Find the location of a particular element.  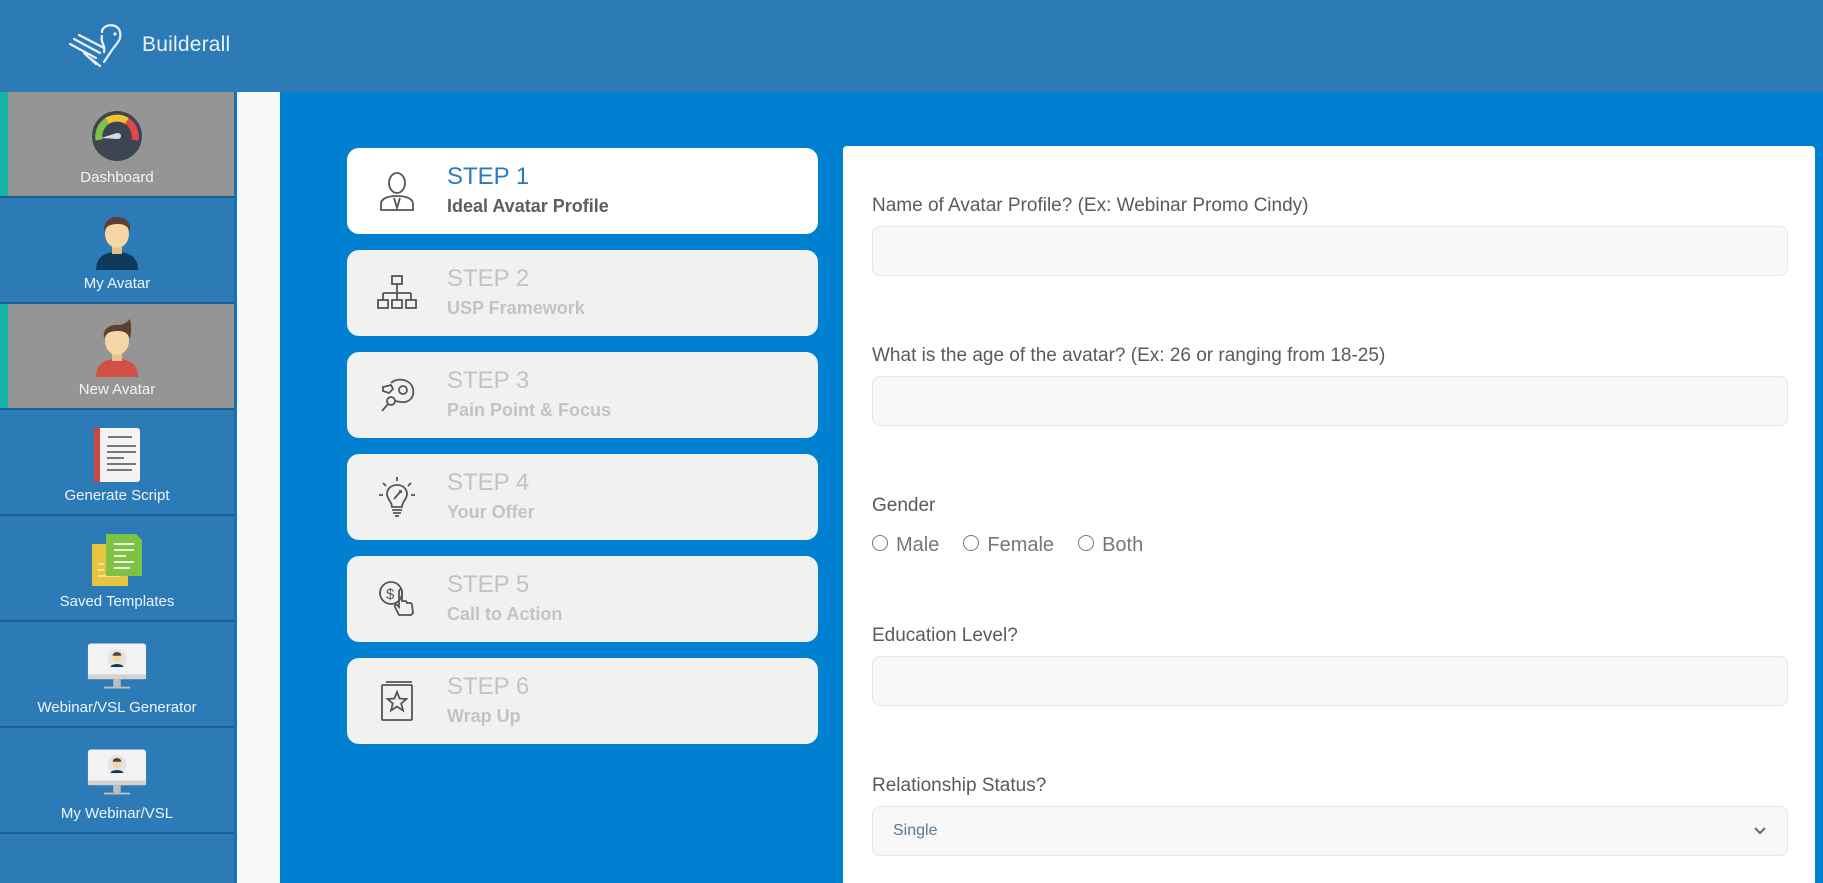

step-number: STEP 1 is located at coordinates (488, 176).